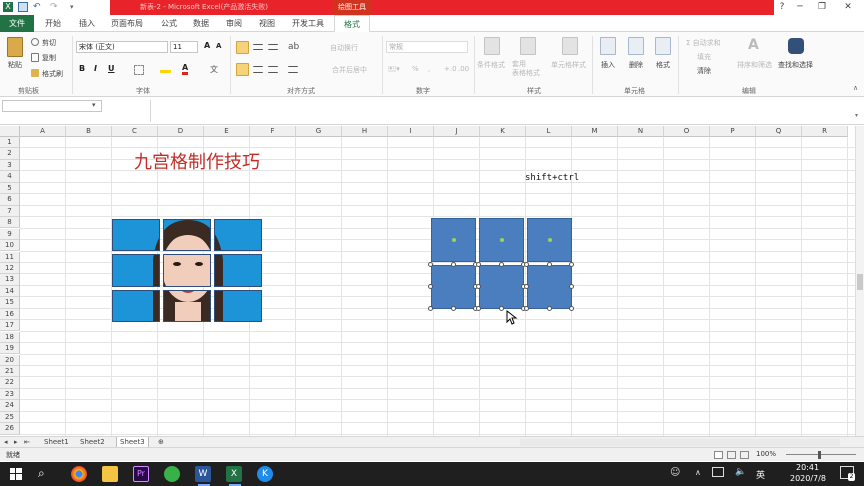 The width and height of the screenshot is (864, 486). What do you see at coordinates (731, 455) in the screenshot?
I see `page-layout-view-icon` at bounding box center [731, 455].